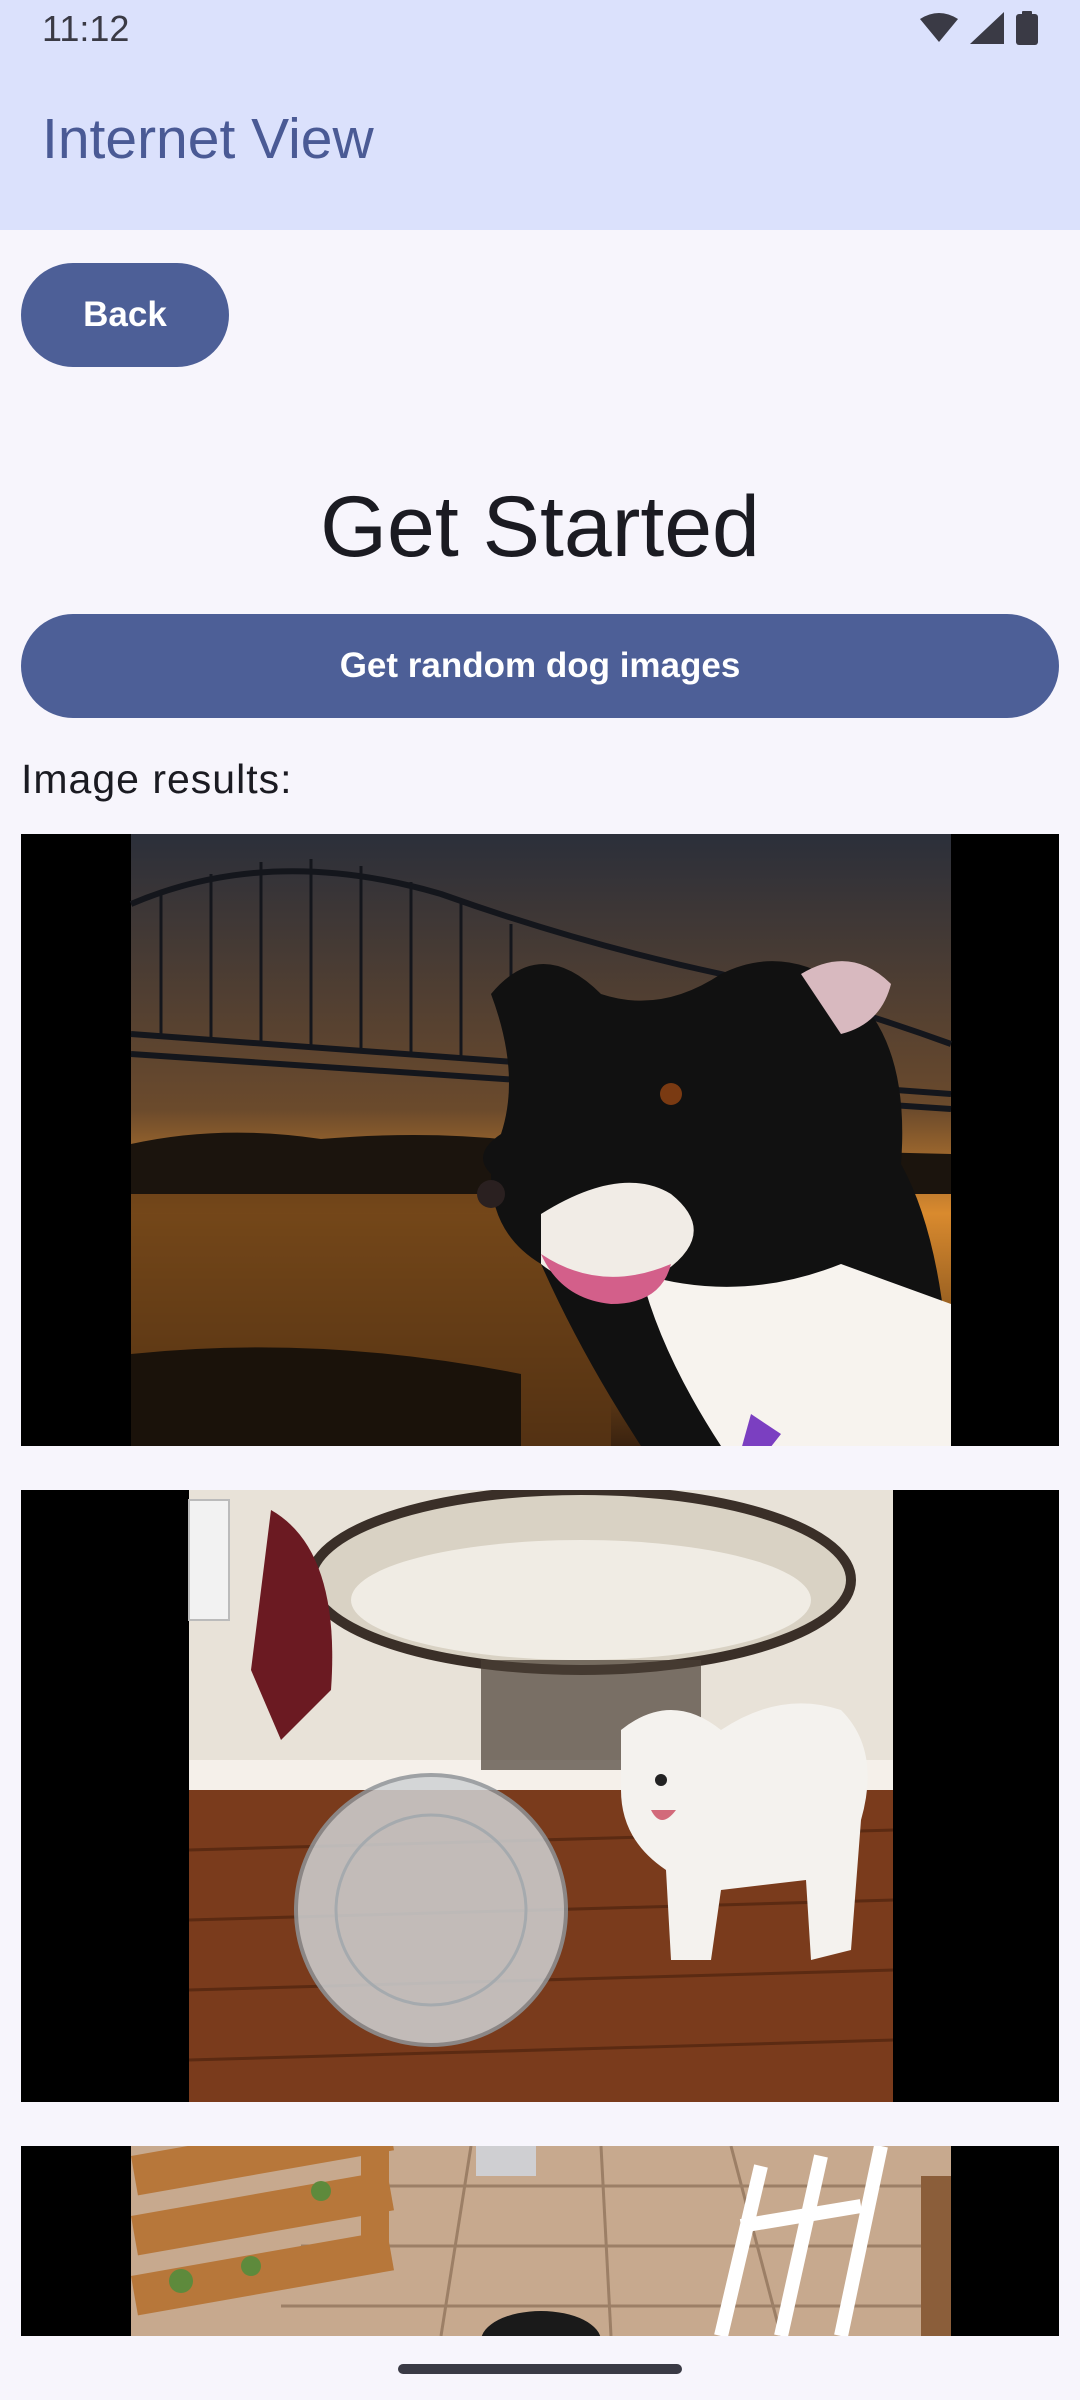 Image resolution: width=1080 pixels, height=2400 pixels. What do you see at coordinates (157, 779) in the screenshot?
I see `image-results-label: Image results:` at bounding box center [157, 779].